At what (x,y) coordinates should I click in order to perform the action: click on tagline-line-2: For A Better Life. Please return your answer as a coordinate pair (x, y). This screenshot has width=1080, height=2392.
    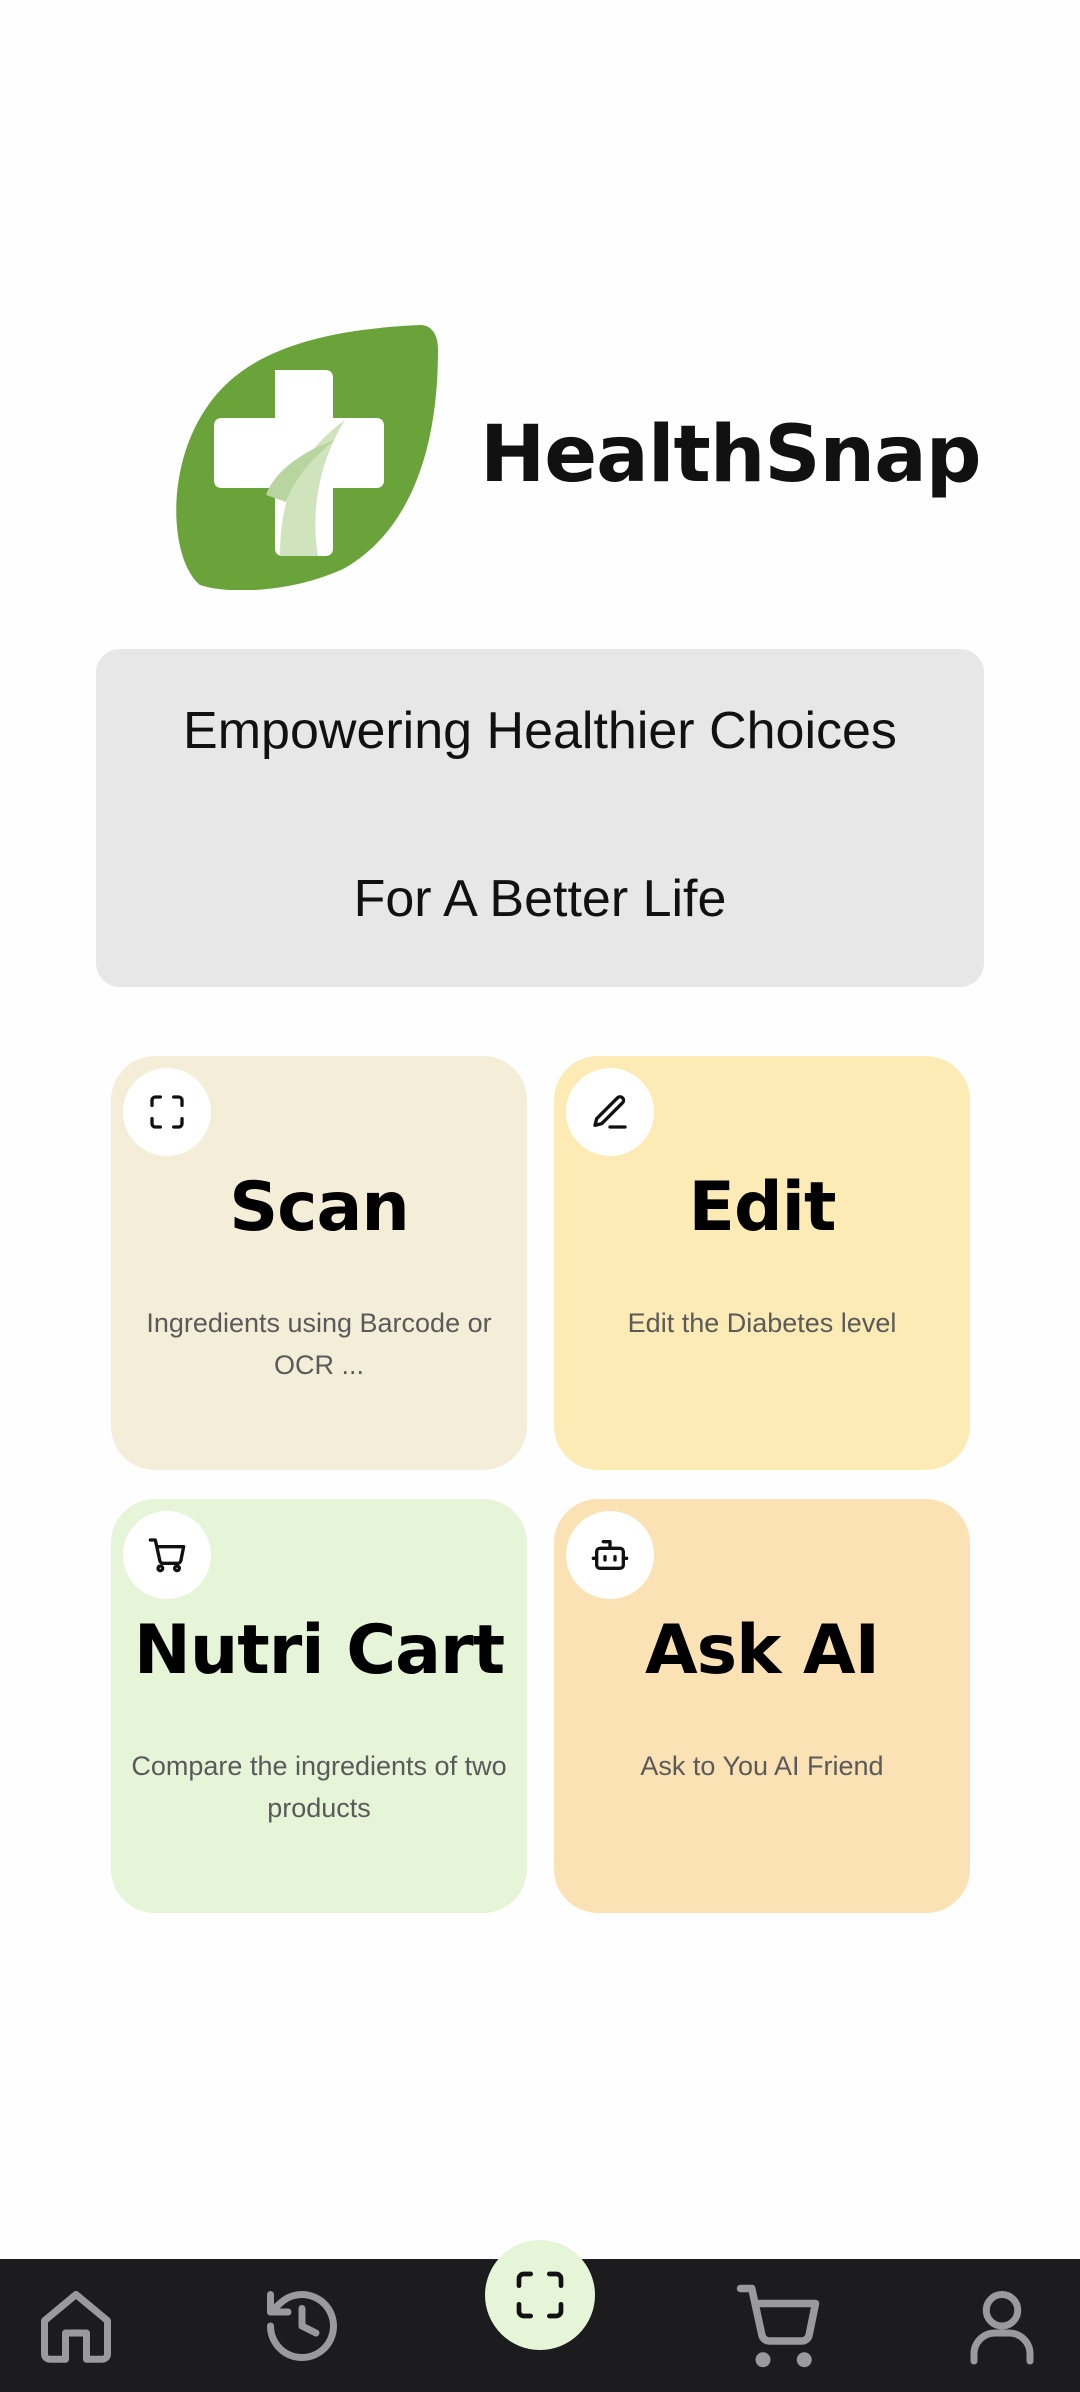
    Looking at the image, I should click on (540, 899).